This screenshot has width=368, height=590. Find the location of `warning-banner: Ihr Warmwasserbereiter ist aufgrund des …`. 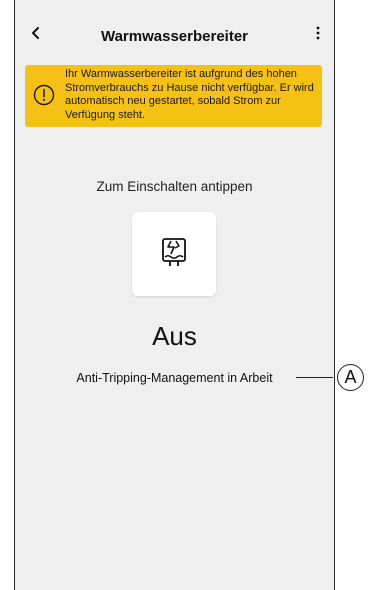

warning-banner: Ihr Warmwasserbereiter ist aufgrund des … is located at coordinates (173, 96).